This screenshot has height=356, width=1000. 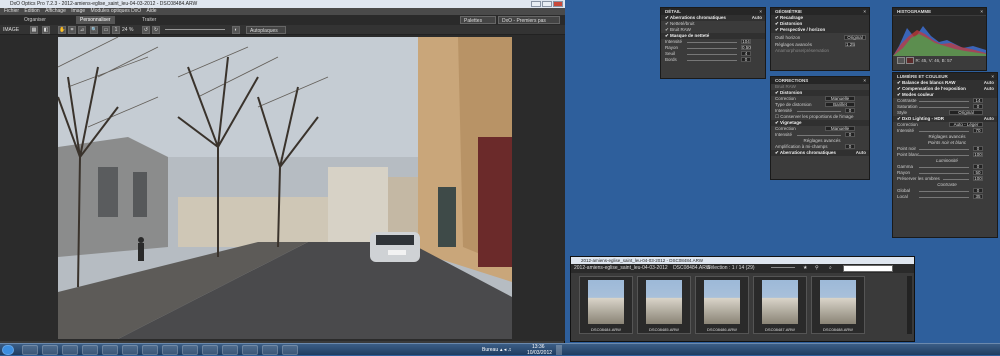 I want to click on row-value: Auto, so click(x=861, y=153).